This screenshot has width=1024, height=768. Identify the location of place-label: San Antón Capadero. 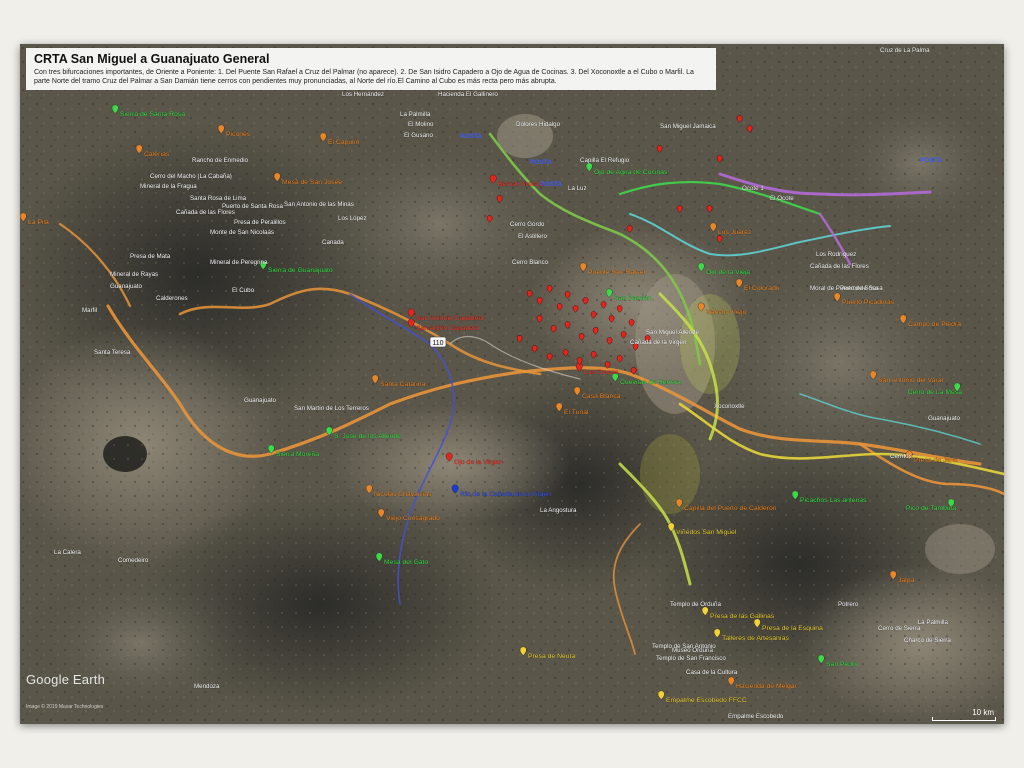
(448, 328).